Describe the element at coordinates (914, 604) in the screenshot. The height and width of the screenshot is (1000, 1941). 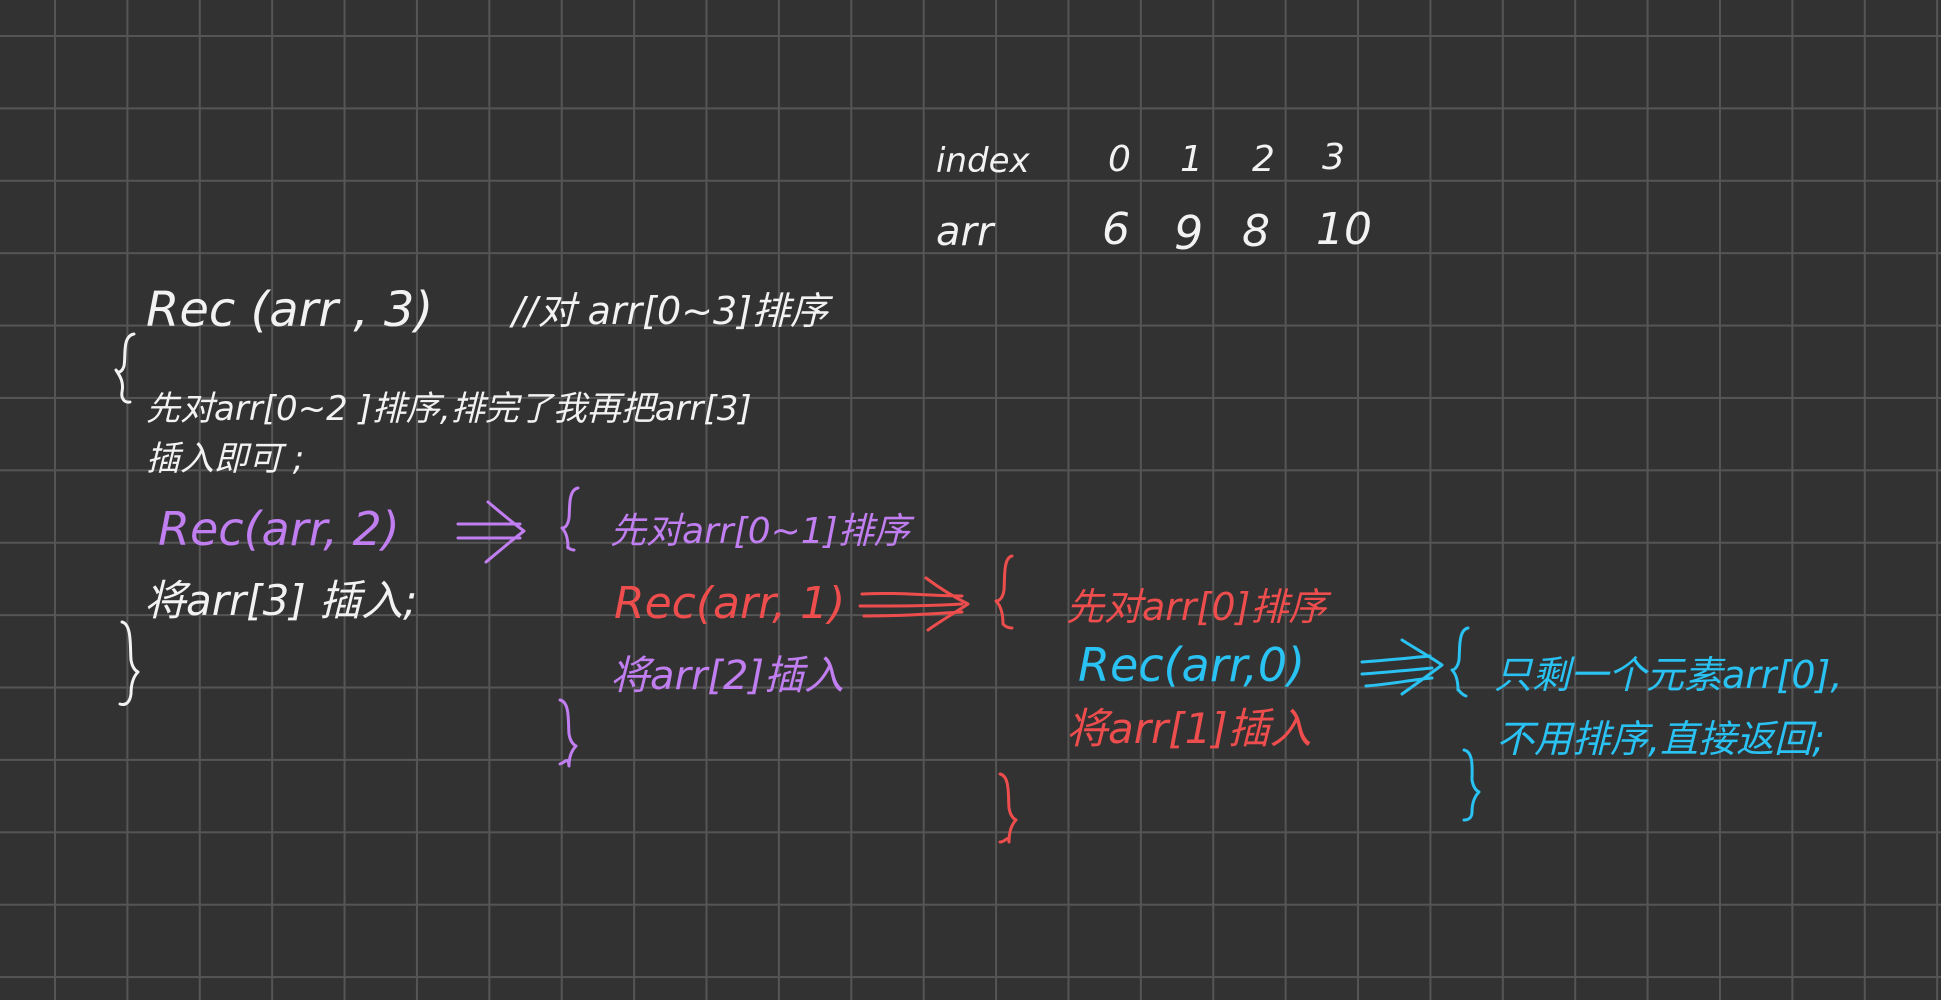
I see `red-arrow-icon` at that location.